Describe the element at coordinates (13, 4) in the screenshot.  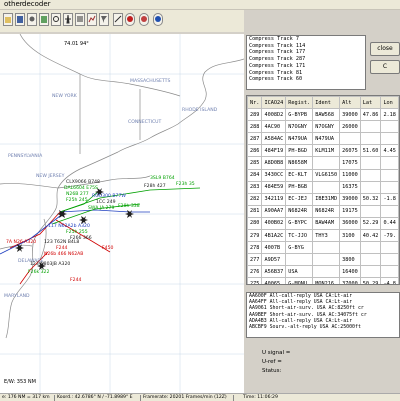
I see `menu-other: other` at that location.